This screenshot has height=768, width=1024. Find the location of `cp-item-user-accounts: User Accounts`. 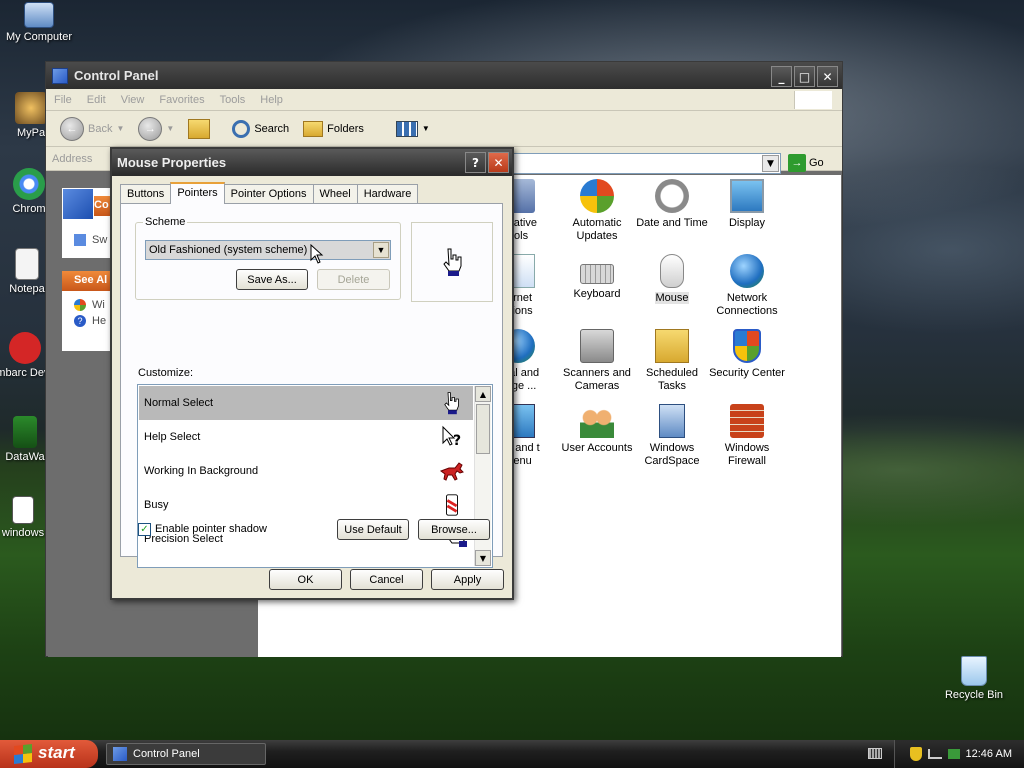

cp-item-user-accounts: User Accounts is located at coordinates (597, 429).